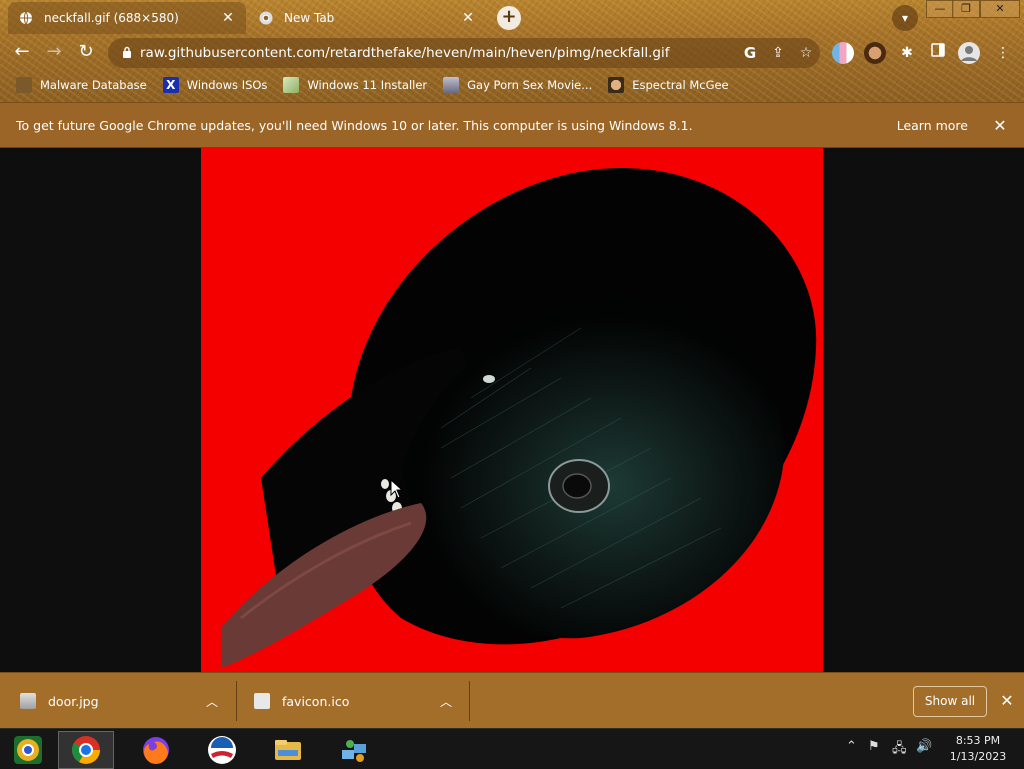 The width and height of the screenshot is (1024, 769). What do you see at coordinates (851, 746) in the screenshot?
I see `show-hidden-icons-icon: ⌃` at bounding box center [851, 746].